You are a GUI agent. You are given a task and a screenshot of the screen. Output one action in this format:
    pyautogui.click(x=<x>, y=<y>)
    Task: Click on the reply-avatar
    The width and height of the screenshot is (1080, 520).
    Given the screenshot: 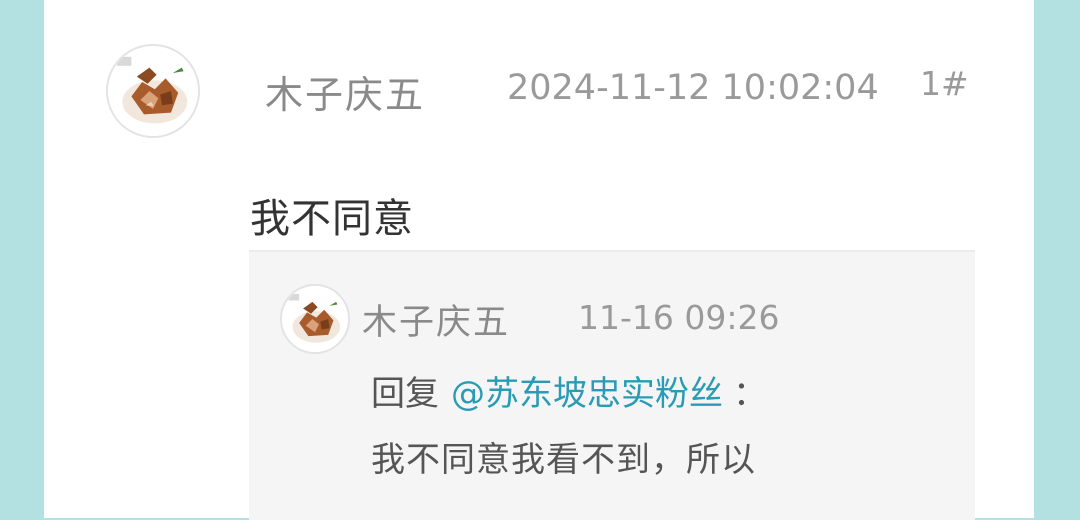 What is the action you would take?
    pyautogui.click(x=315, y=319)
    